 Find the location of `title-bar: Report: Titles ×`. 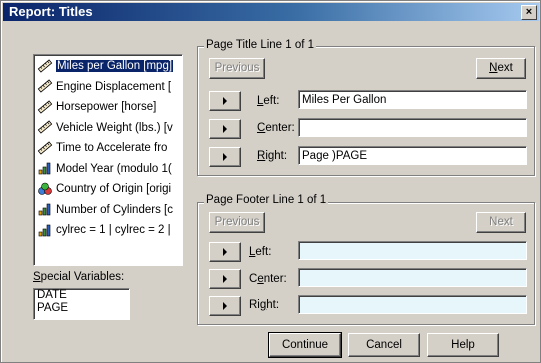

title-bar: Report: Titles × is located at coordinates (271, 12).